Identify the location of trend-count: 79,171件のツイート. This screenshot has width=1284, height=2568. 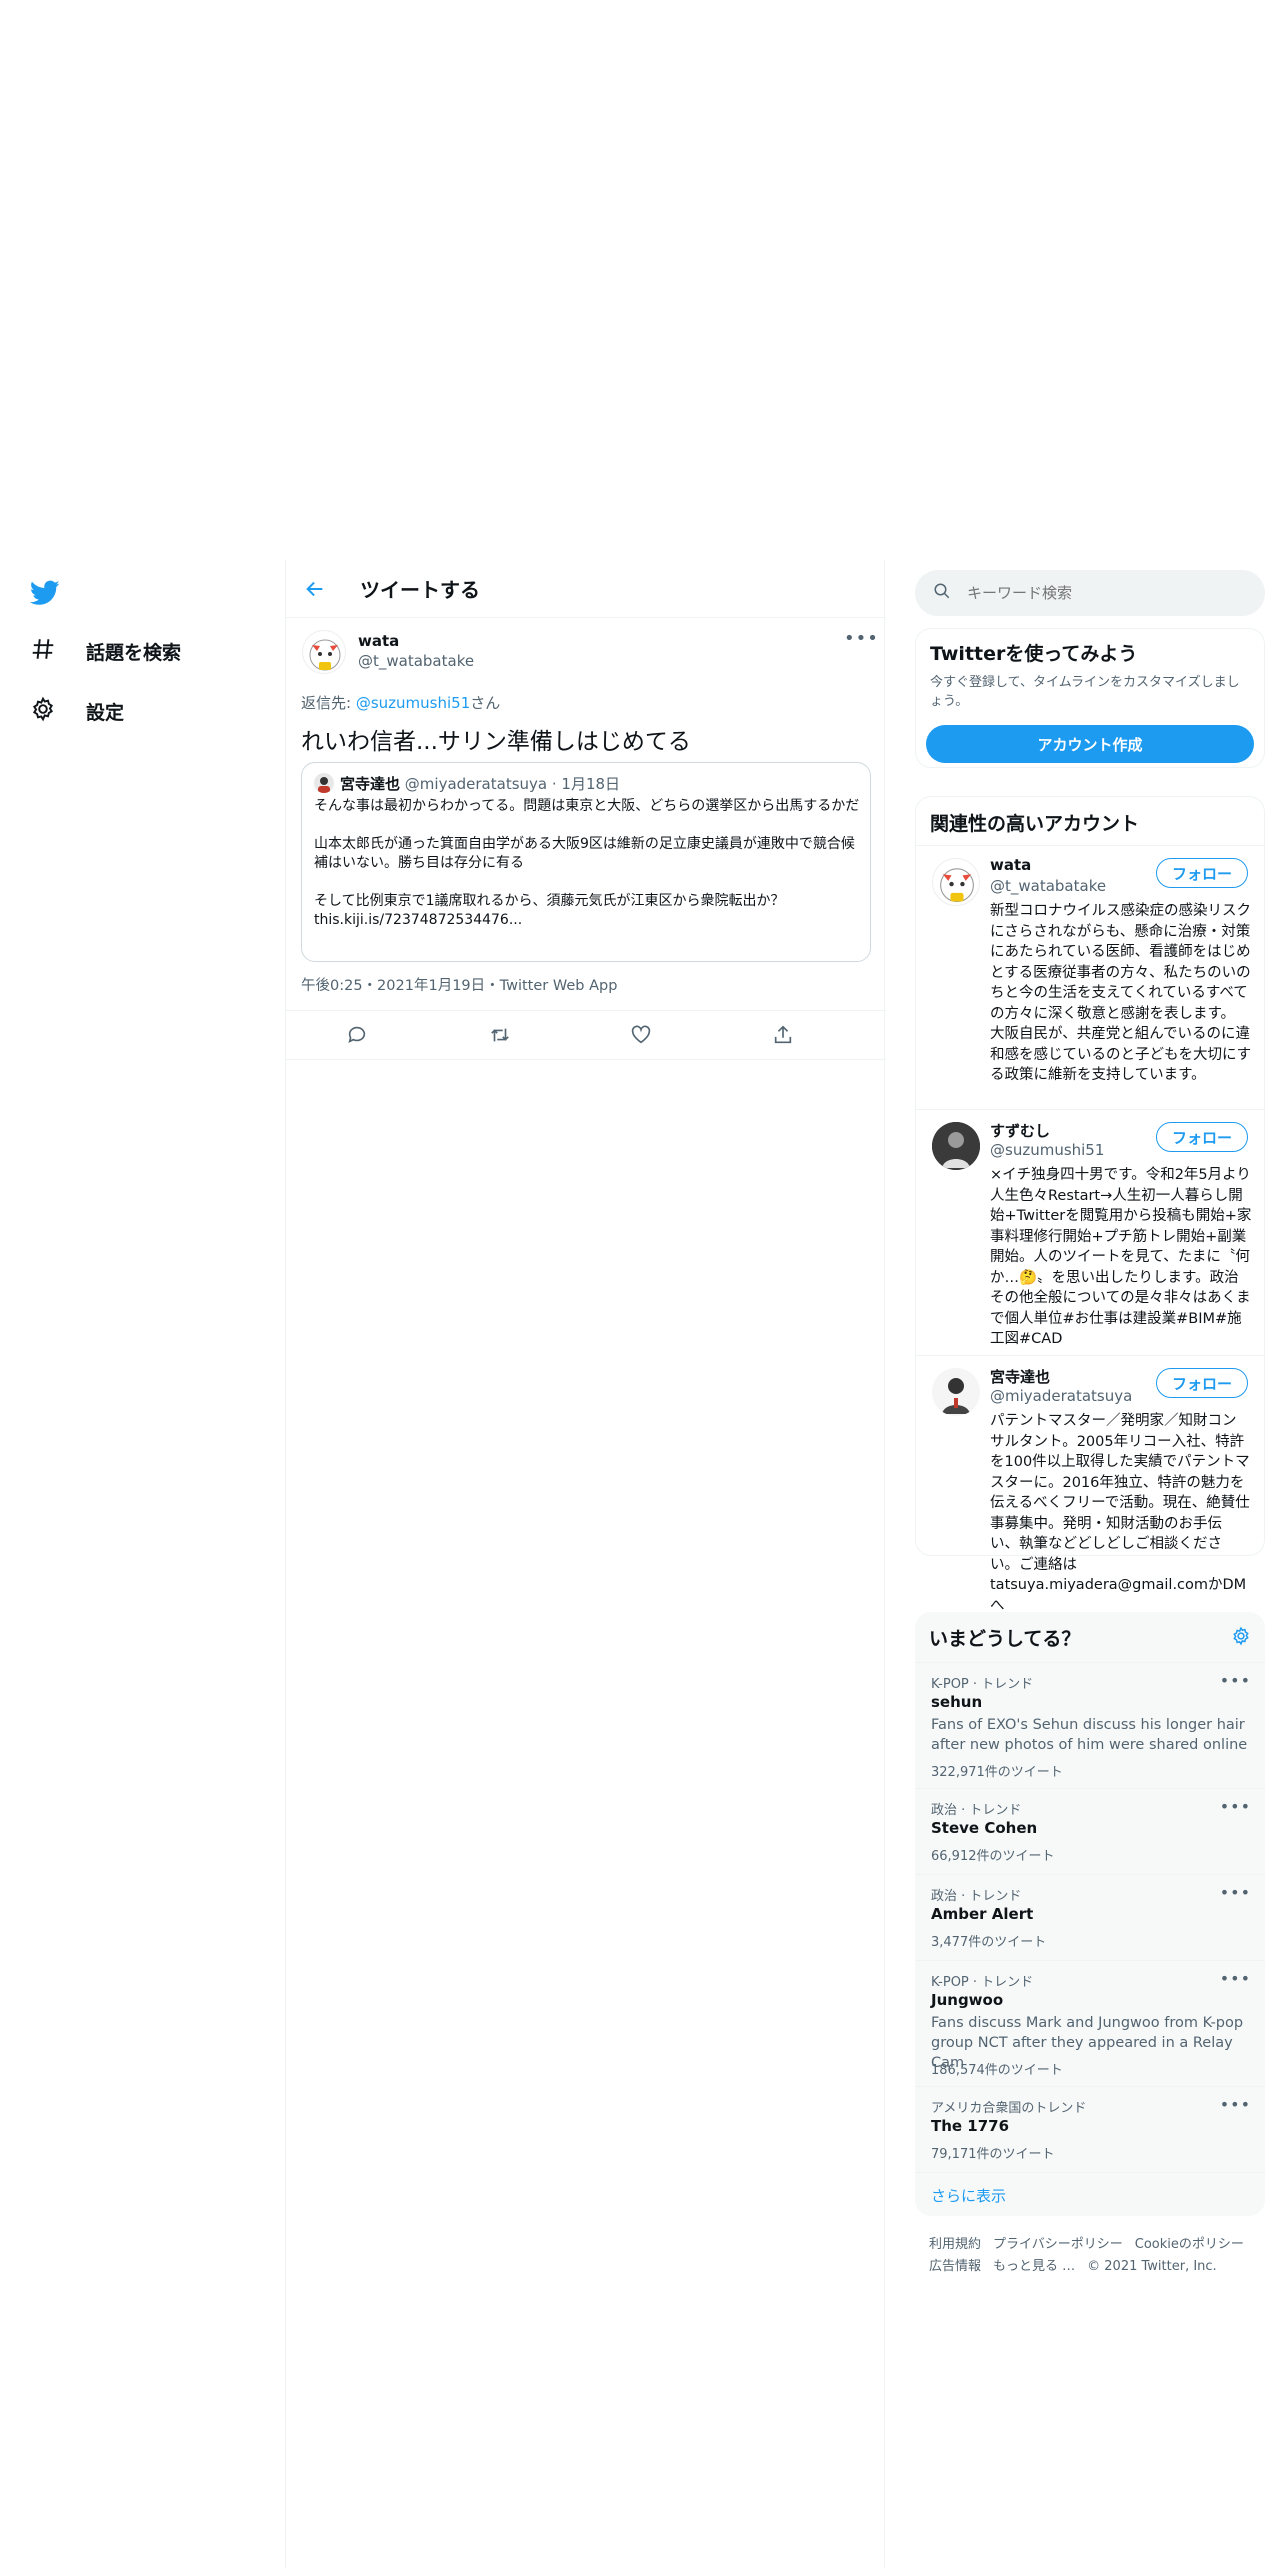
(993, 2154).